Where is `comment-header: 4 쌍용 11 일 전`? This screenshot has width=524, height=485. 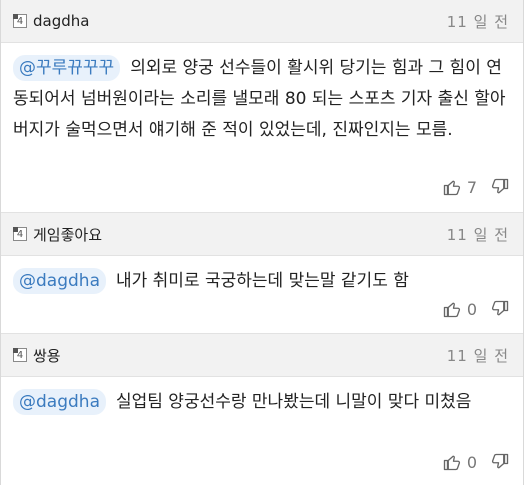
comment-header: 4 쌍용 11 일 전 is located at coordinates (262, 355).